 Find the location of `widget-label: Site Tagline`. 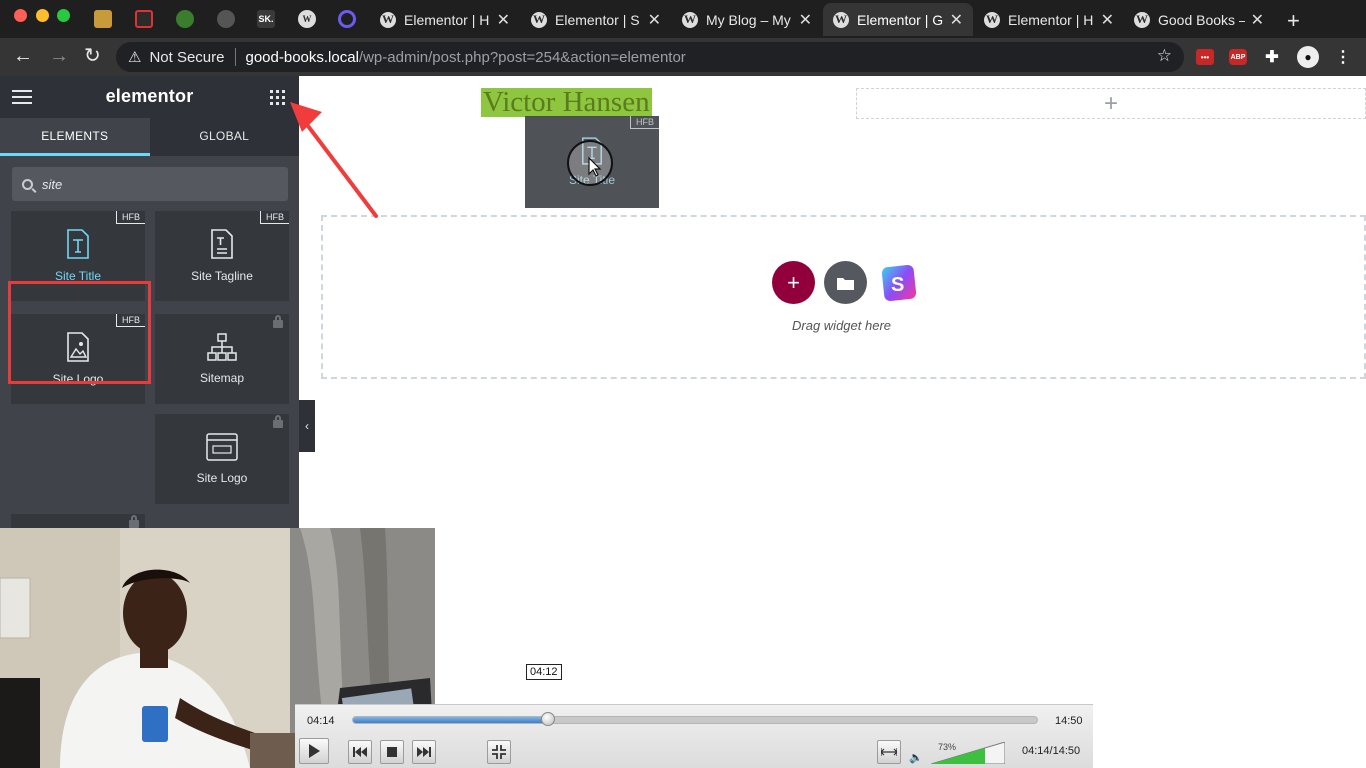

widget-label: Site Tagline is located at coordinates (222, 276).